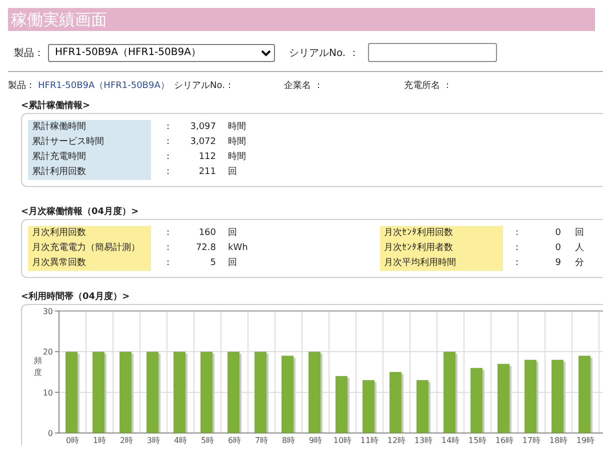 The width and height of the screenshot is (603, 454). I want to click on field-value: 5, so click(212, 263).